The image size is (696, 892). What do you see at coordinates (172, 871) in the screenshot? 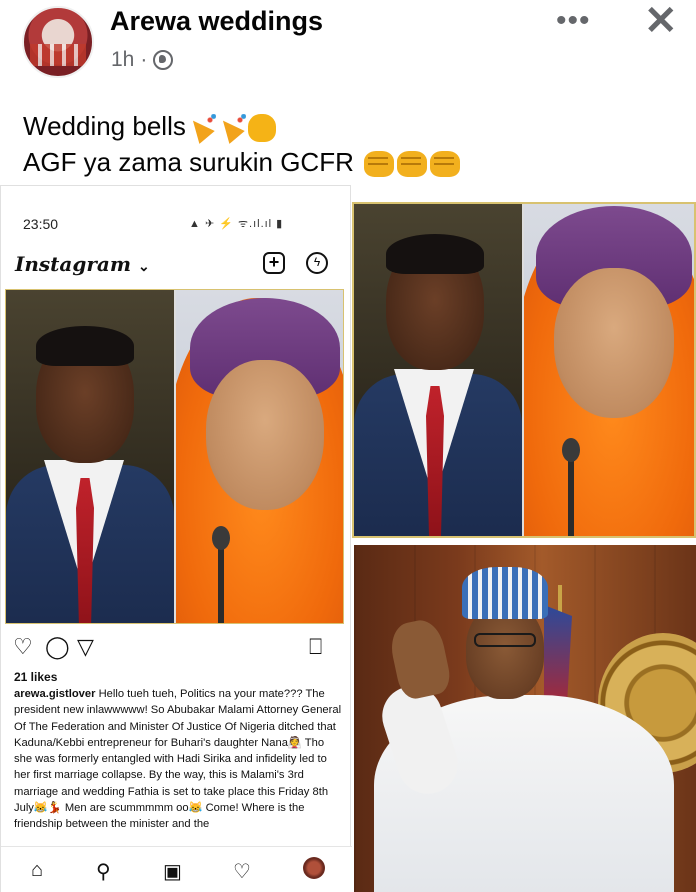
I see `reels-icon: ▣` at bounding box center [172, 871].